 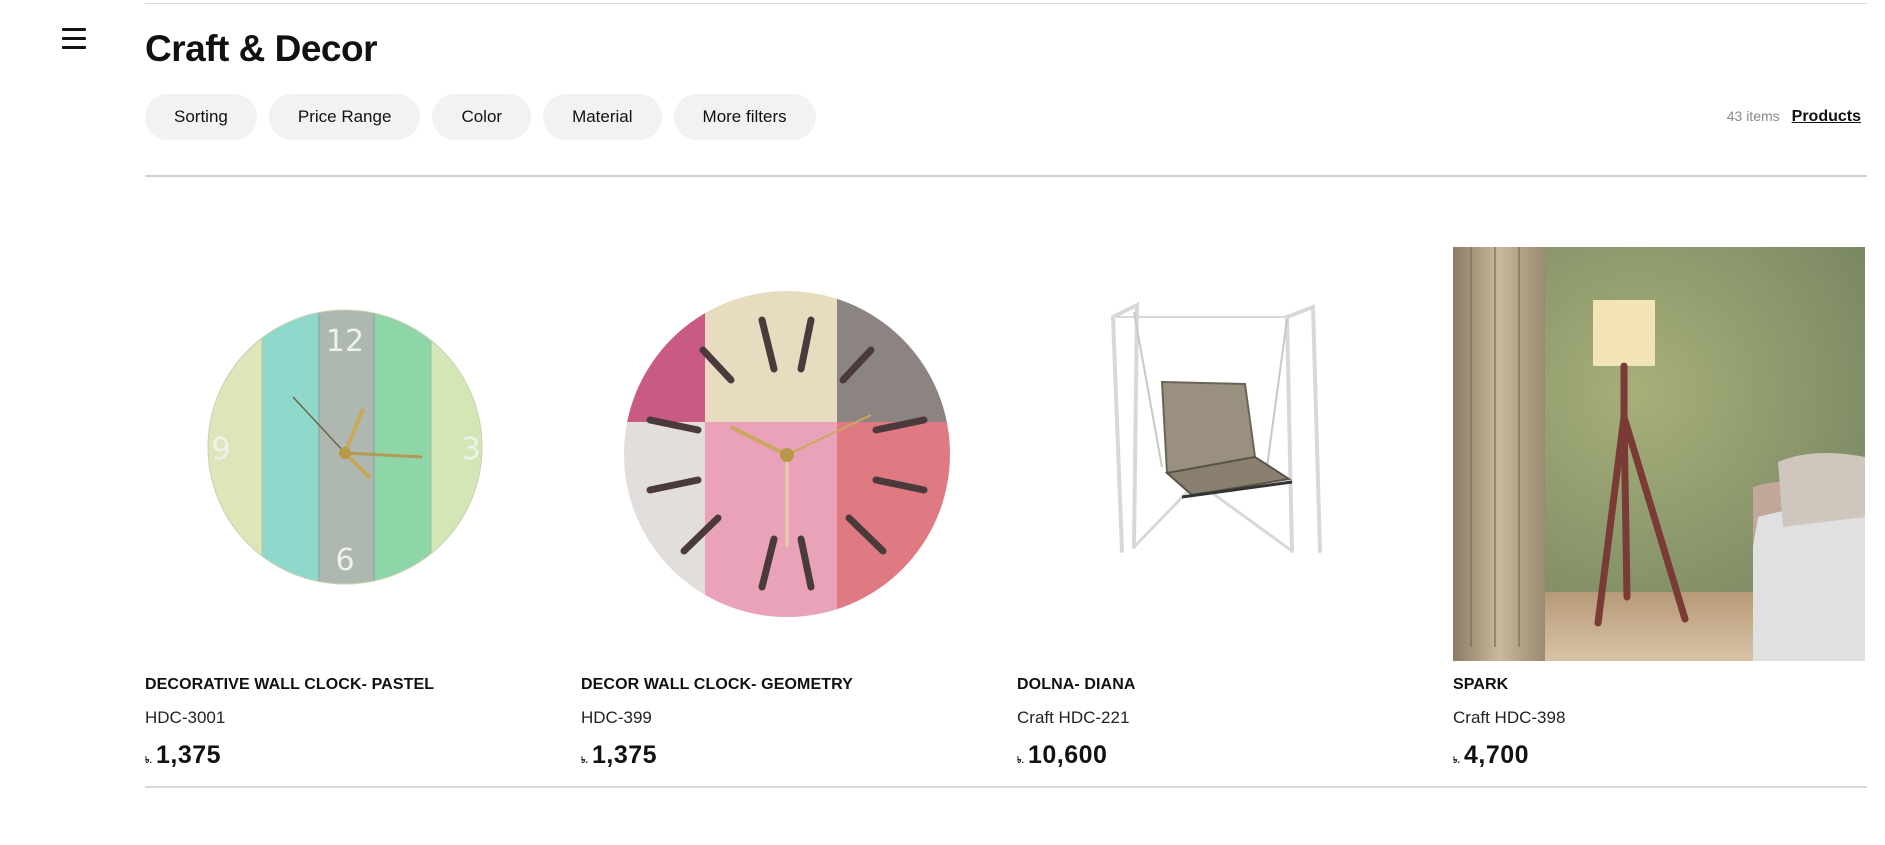 What do you see at coordinates (201, 117) in the screenshot?
I see `sorting-filter-button: Sorting` at bounding box center [201, 117].